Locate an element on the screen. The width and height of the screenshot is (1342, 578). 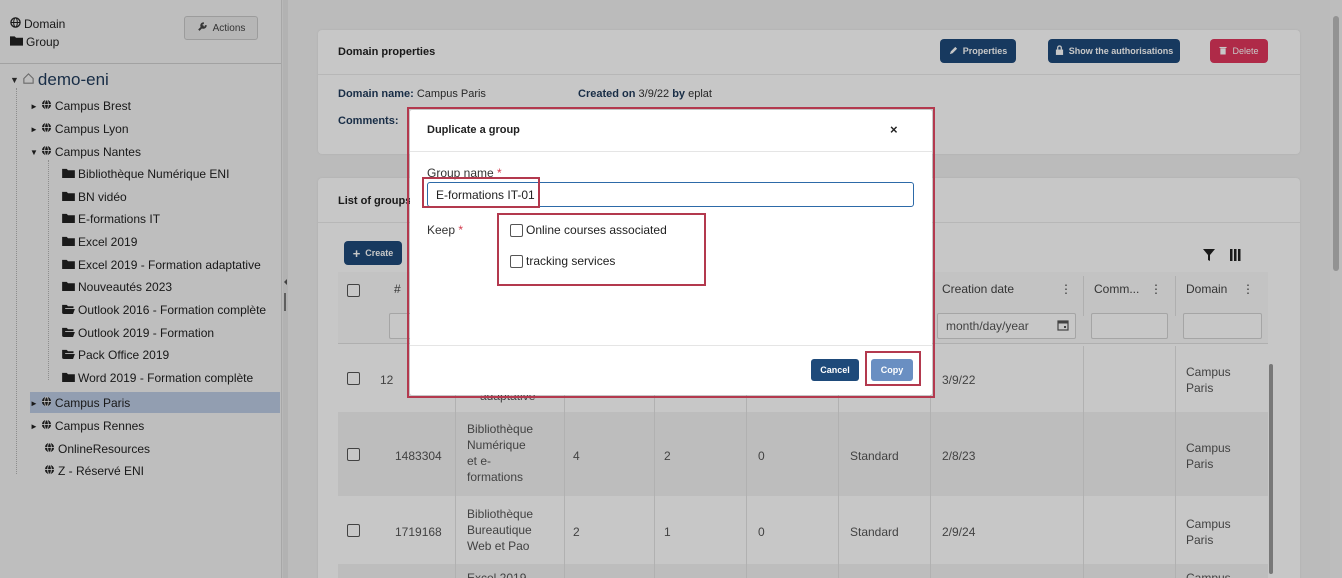
cancel-button: Cancel is located at coordinates (835, 370).